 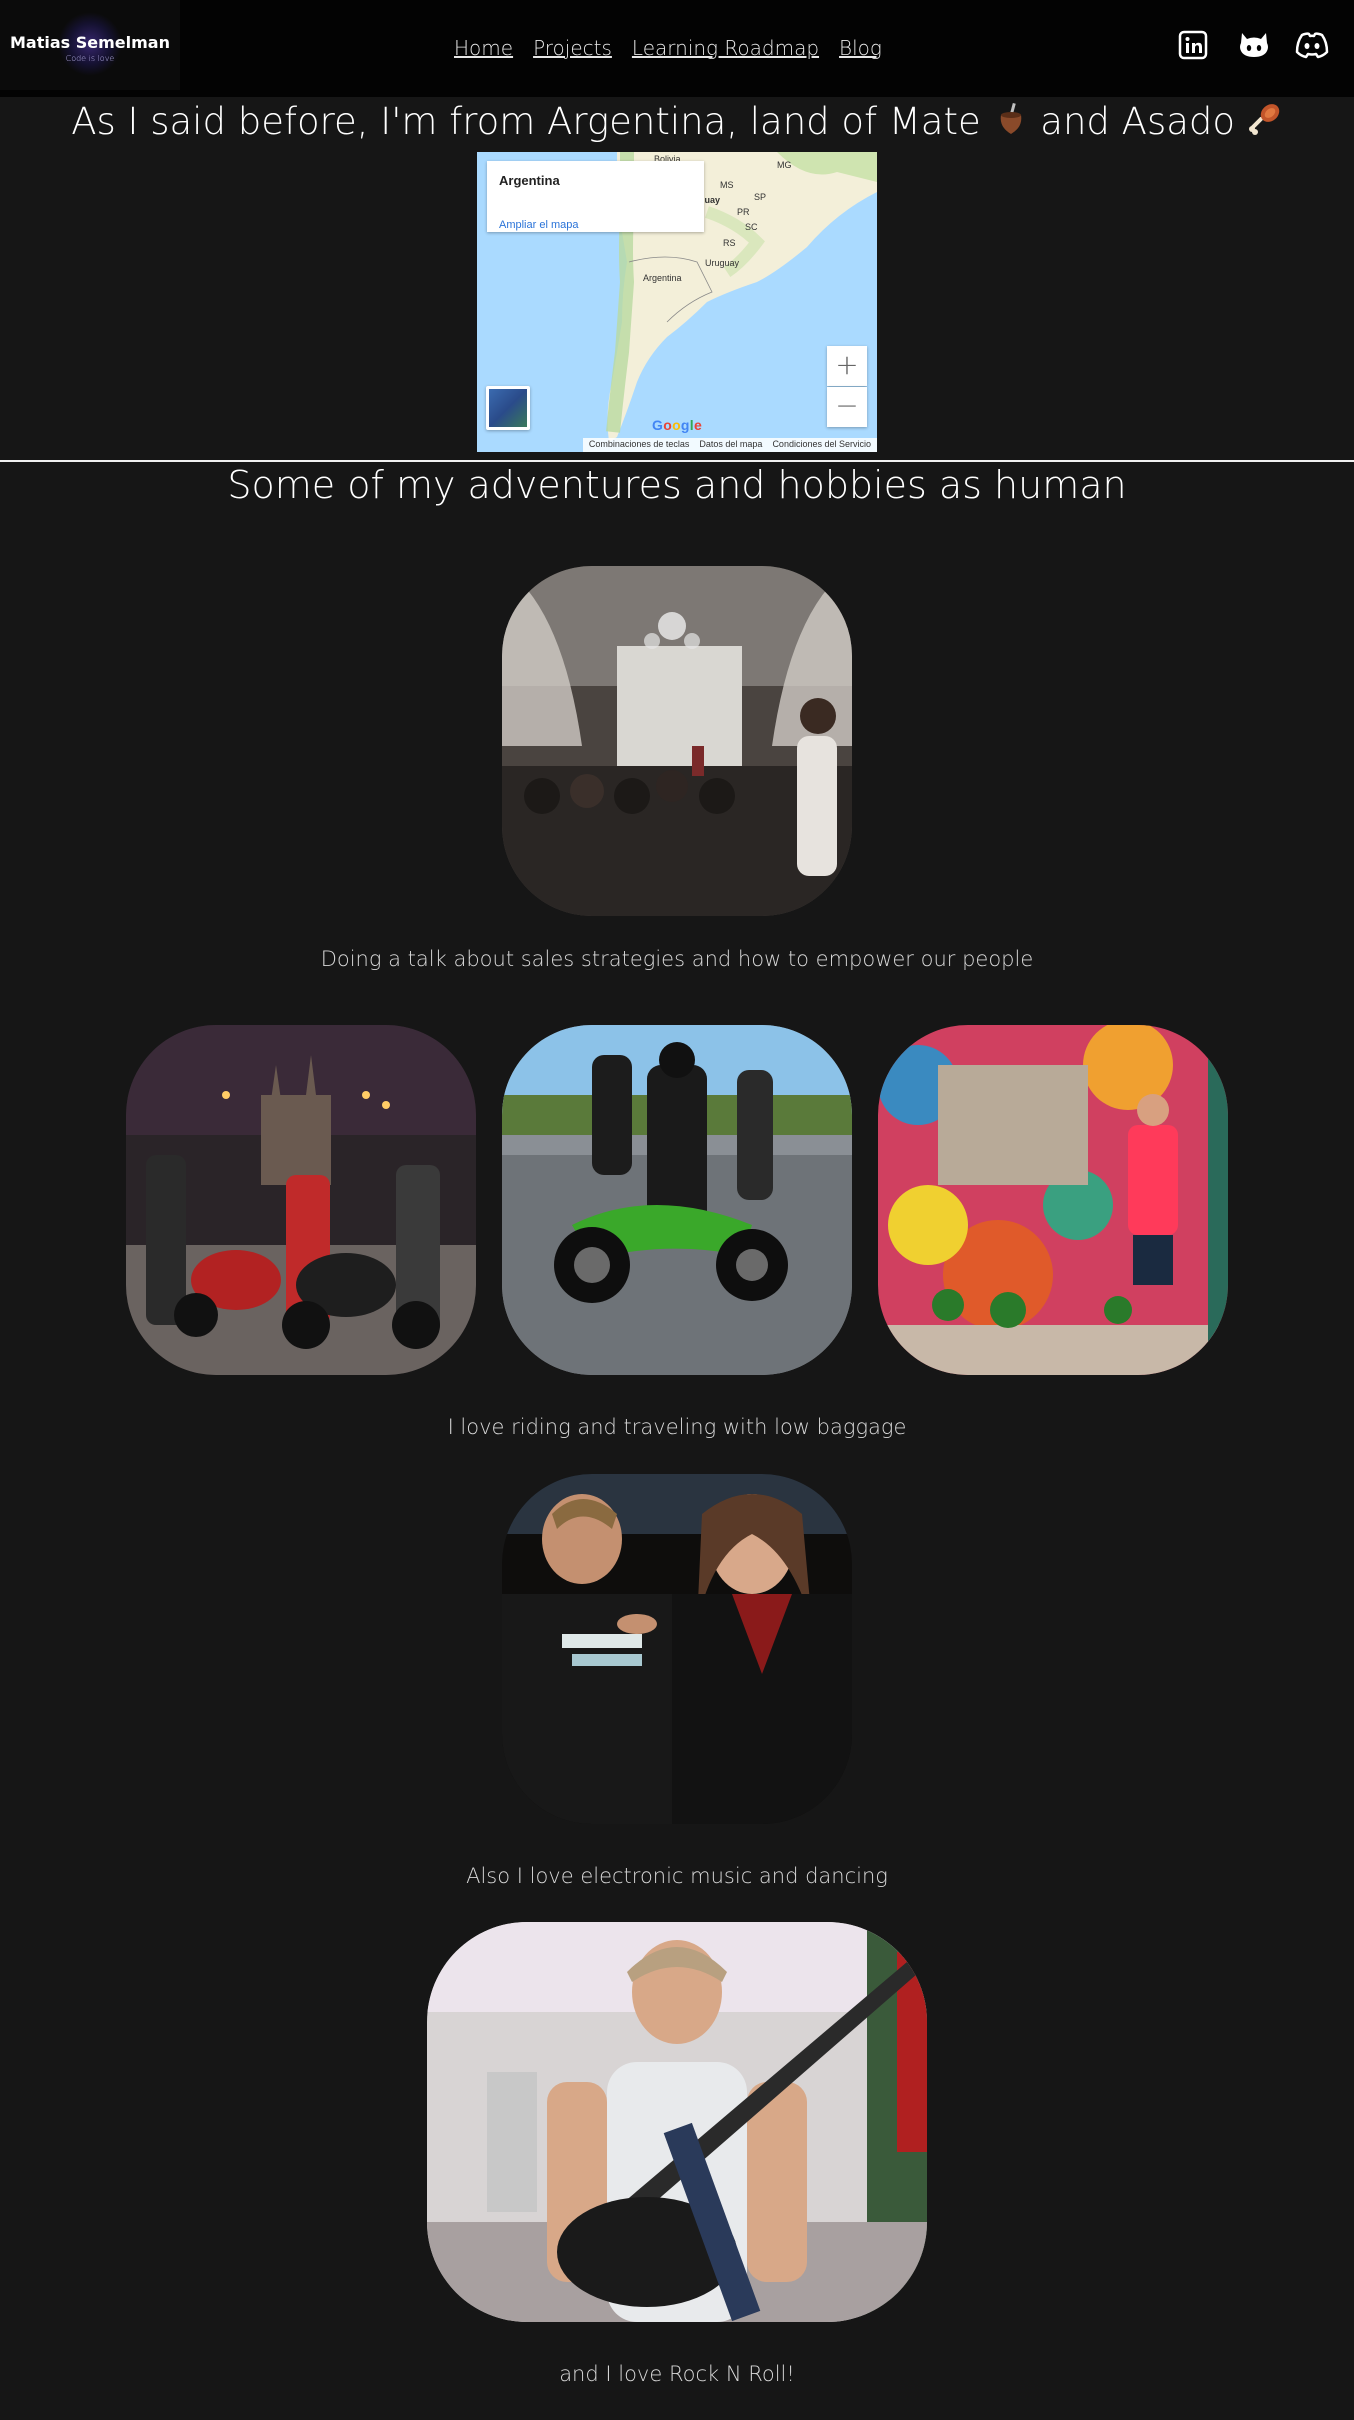 What do you see at coordinates (722, 263) in the screenshot?
I see `map-label-uruguay: Uruguay` at bounding box center [722, 263].